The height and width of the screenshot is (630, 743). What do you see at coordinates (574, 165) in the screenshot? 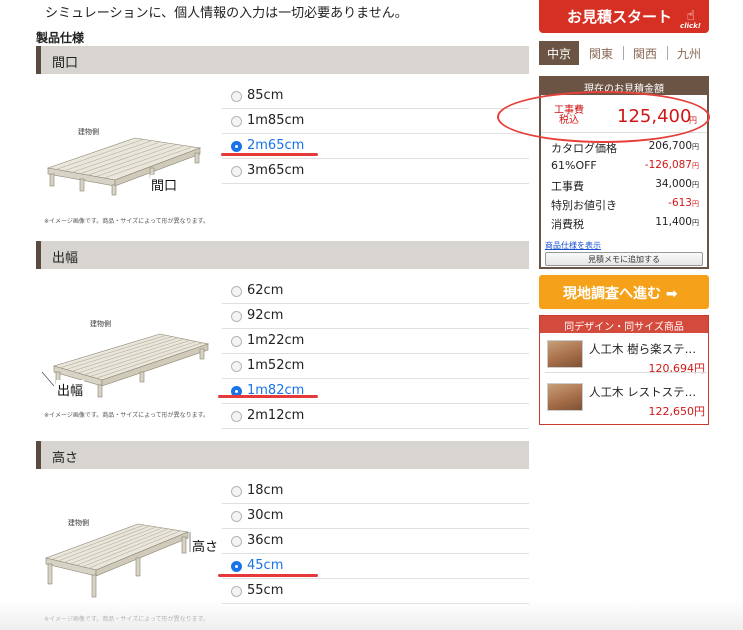
I see `price-row-label: 61%OFF` at bounding box center [574, 165].